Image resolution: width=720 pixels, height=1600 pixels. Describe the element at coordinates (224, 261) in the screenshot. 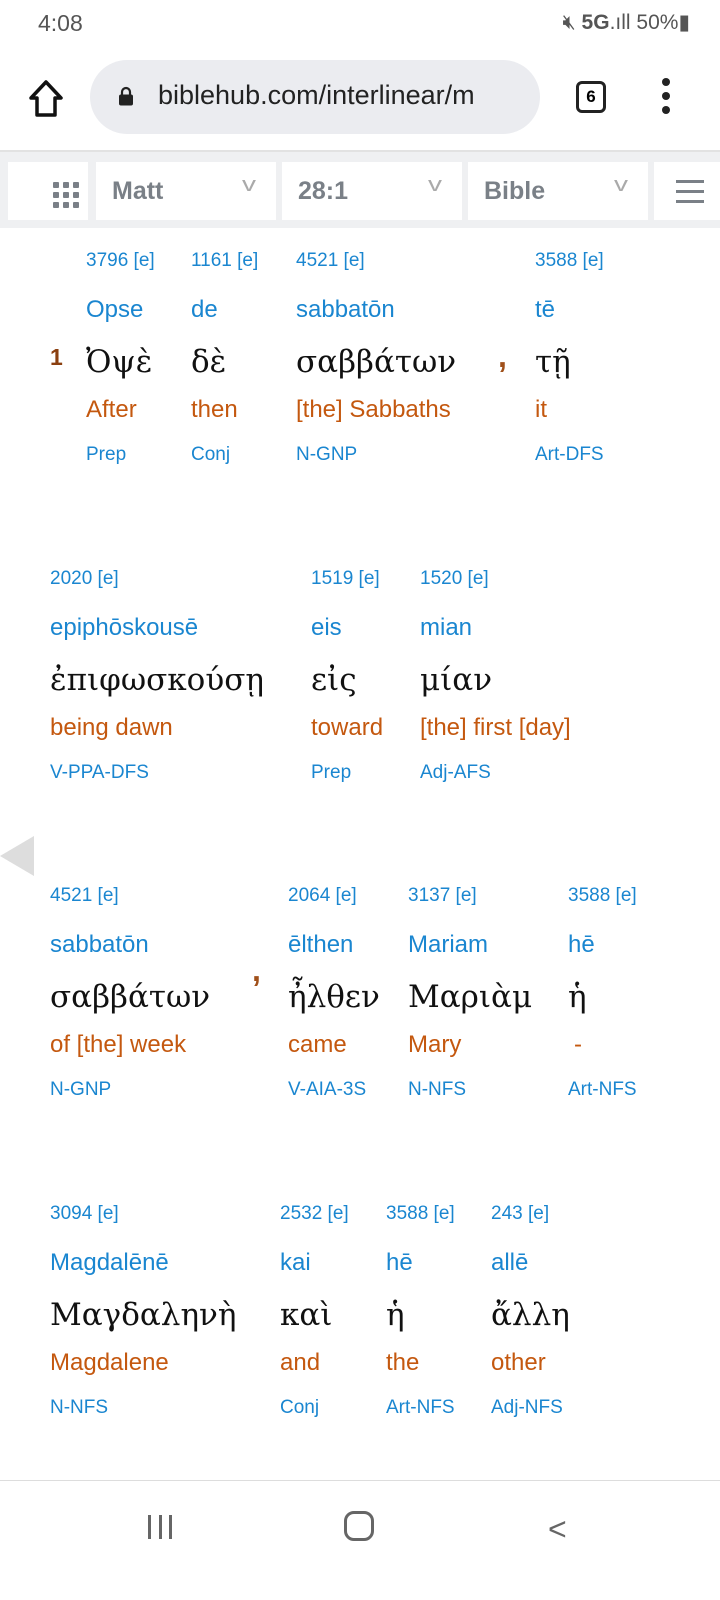

I see `strongs-number-link: 1161 [e]` at that location.